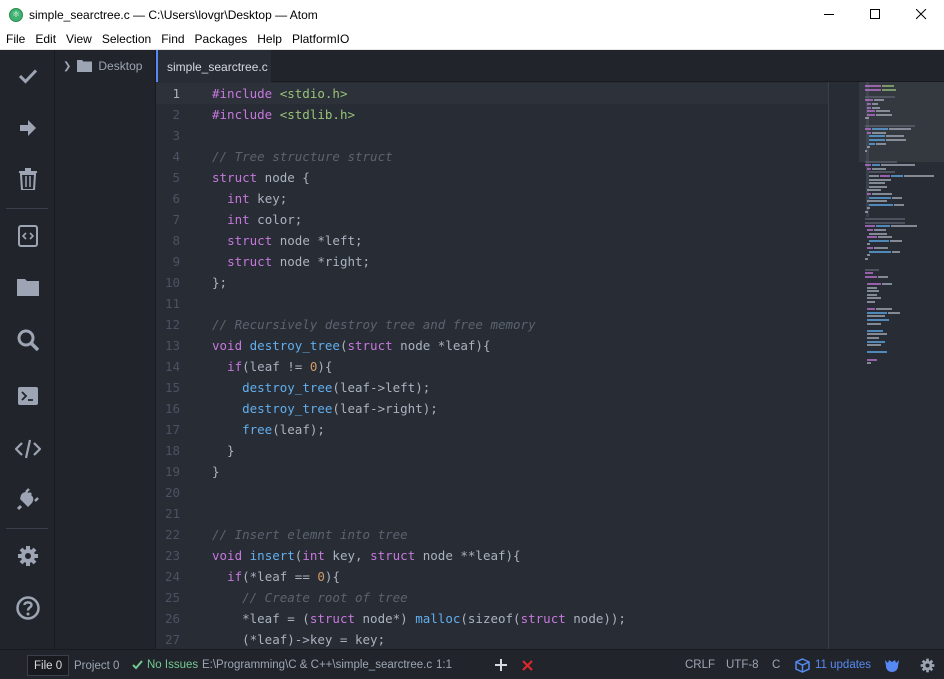  I want to click on menu-packages: Packages, so click(221, 39).